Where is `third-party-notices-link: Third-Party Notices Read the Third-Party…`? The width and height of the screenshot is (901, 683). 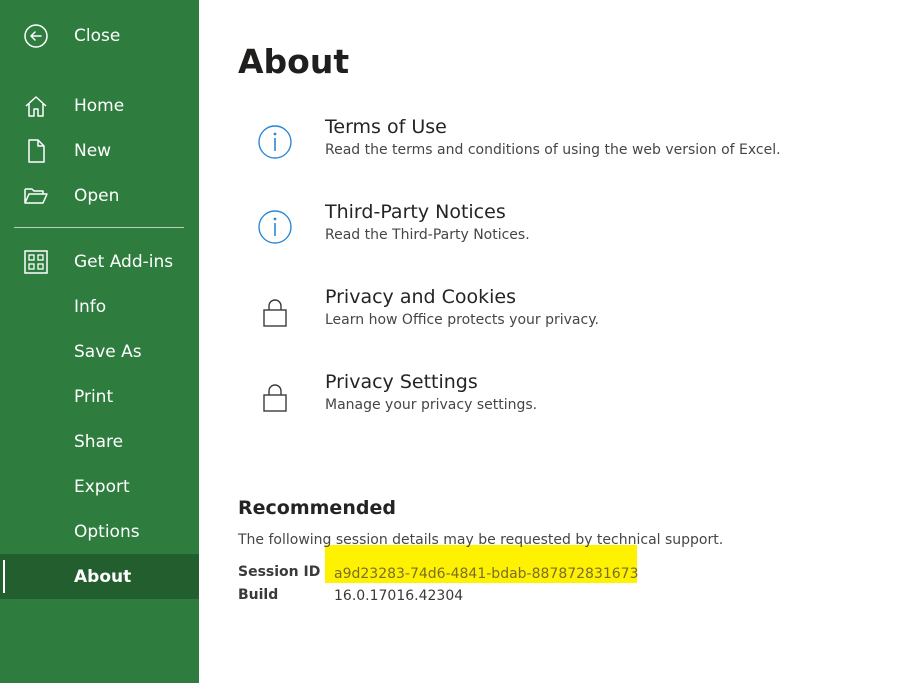 third-party-notices-link: Third-Party Notices Read the Third-Party… is located at coordinates (537, 236).